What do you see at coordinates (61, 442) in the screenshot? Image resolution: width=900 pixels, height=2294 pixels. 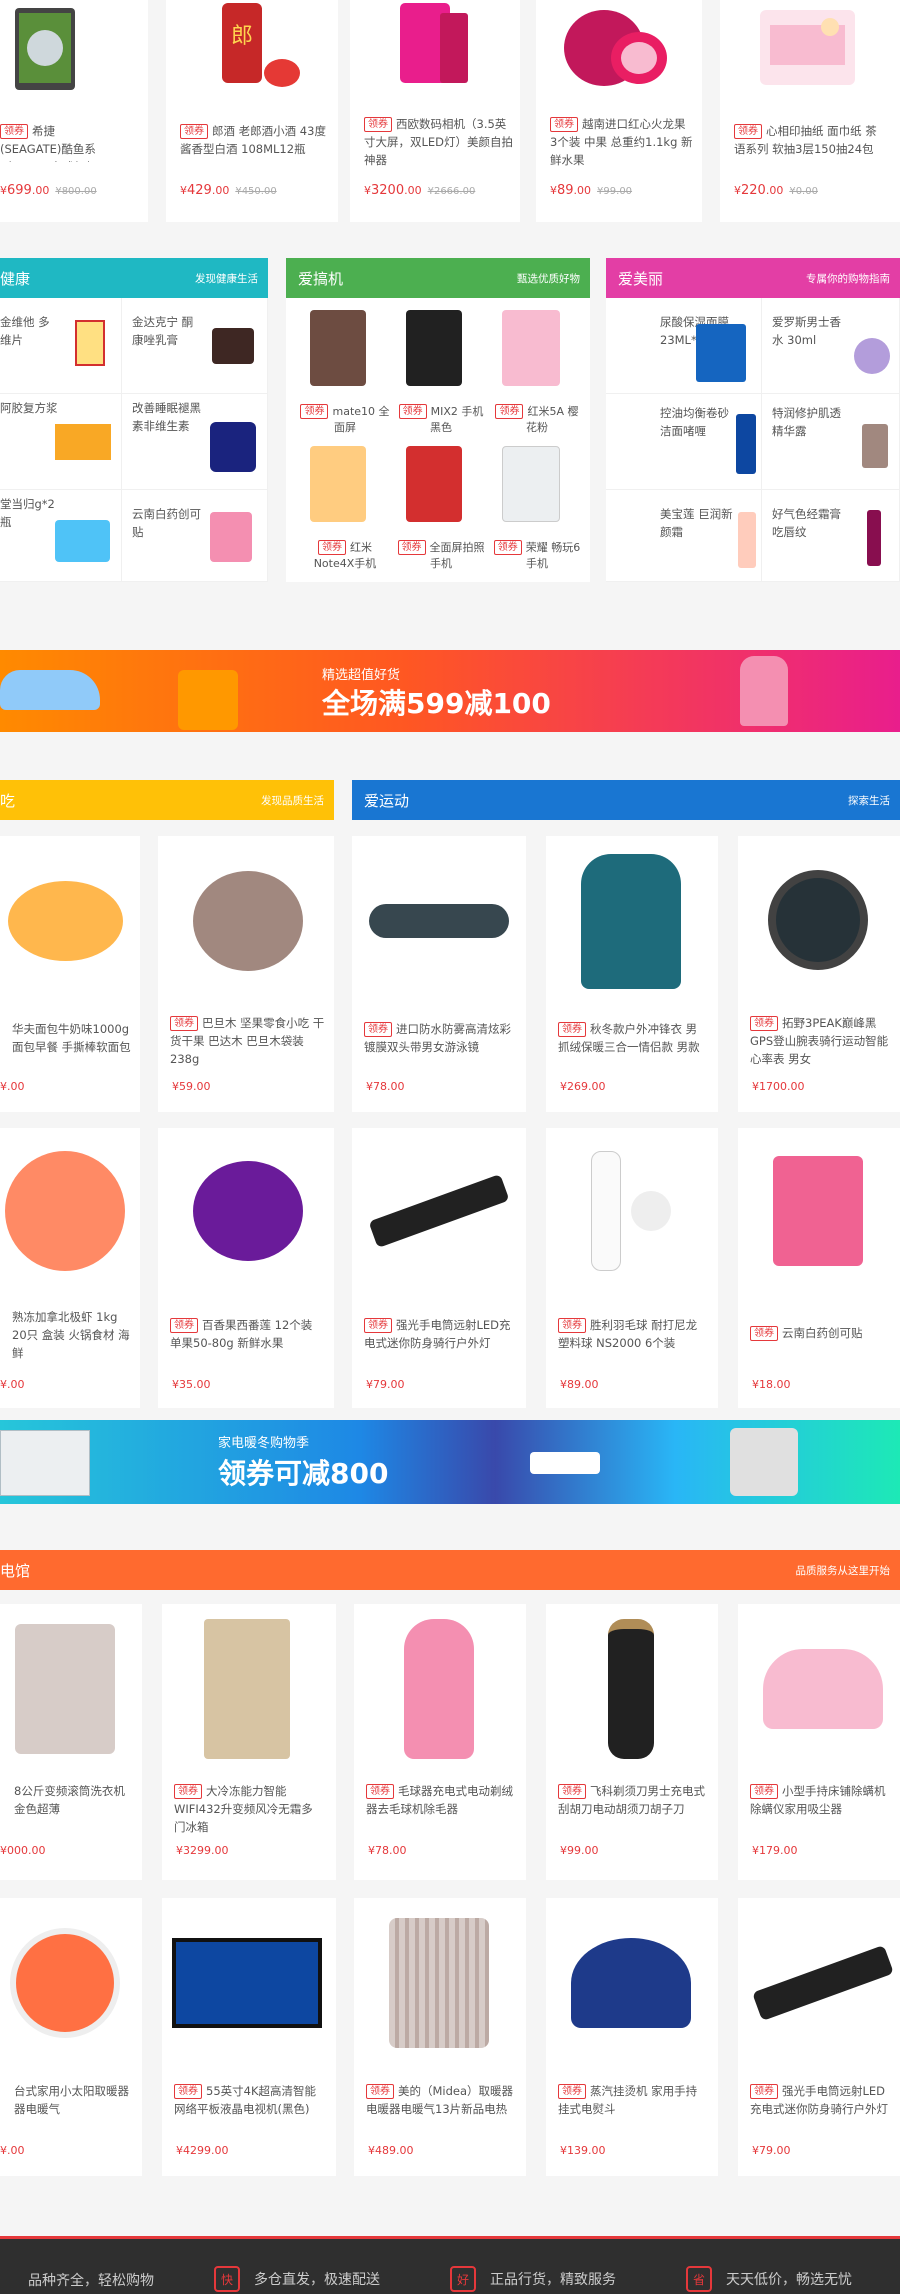 I see `health-item: 阿胶复方浆` at bounding box center [61, 442].